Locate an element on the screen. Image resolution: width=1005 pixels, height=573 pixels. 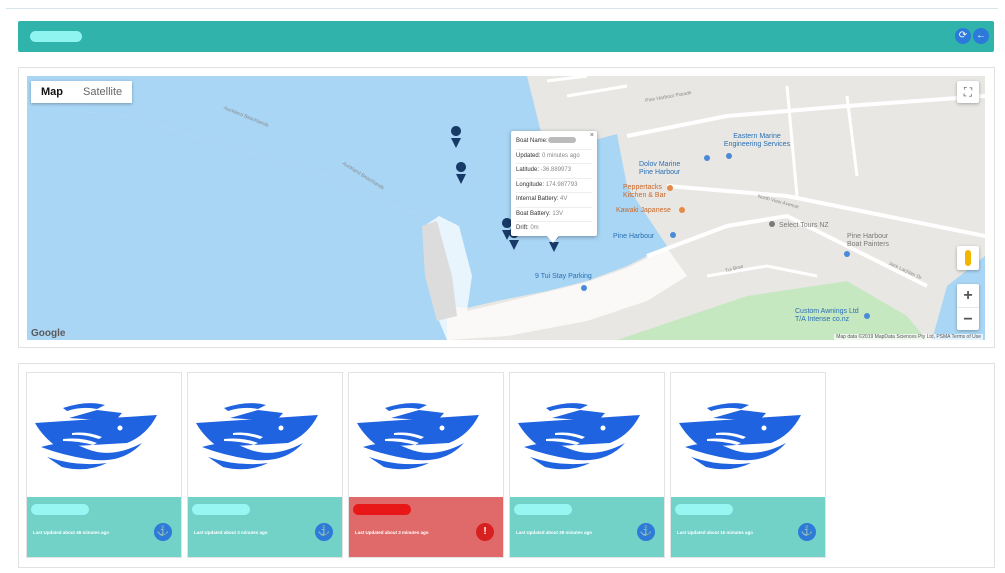
popup-latitude-value: -36.889973 is located at coordinates (556, 170).